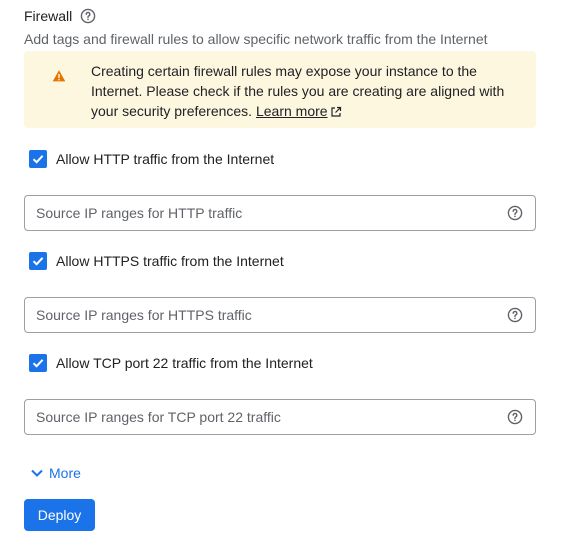 This screenshot has height=555, width=571. What do you see at coordinates (336, 110) in the screenshot?
I see `external-link-icon` at bounding box center [336, 110].